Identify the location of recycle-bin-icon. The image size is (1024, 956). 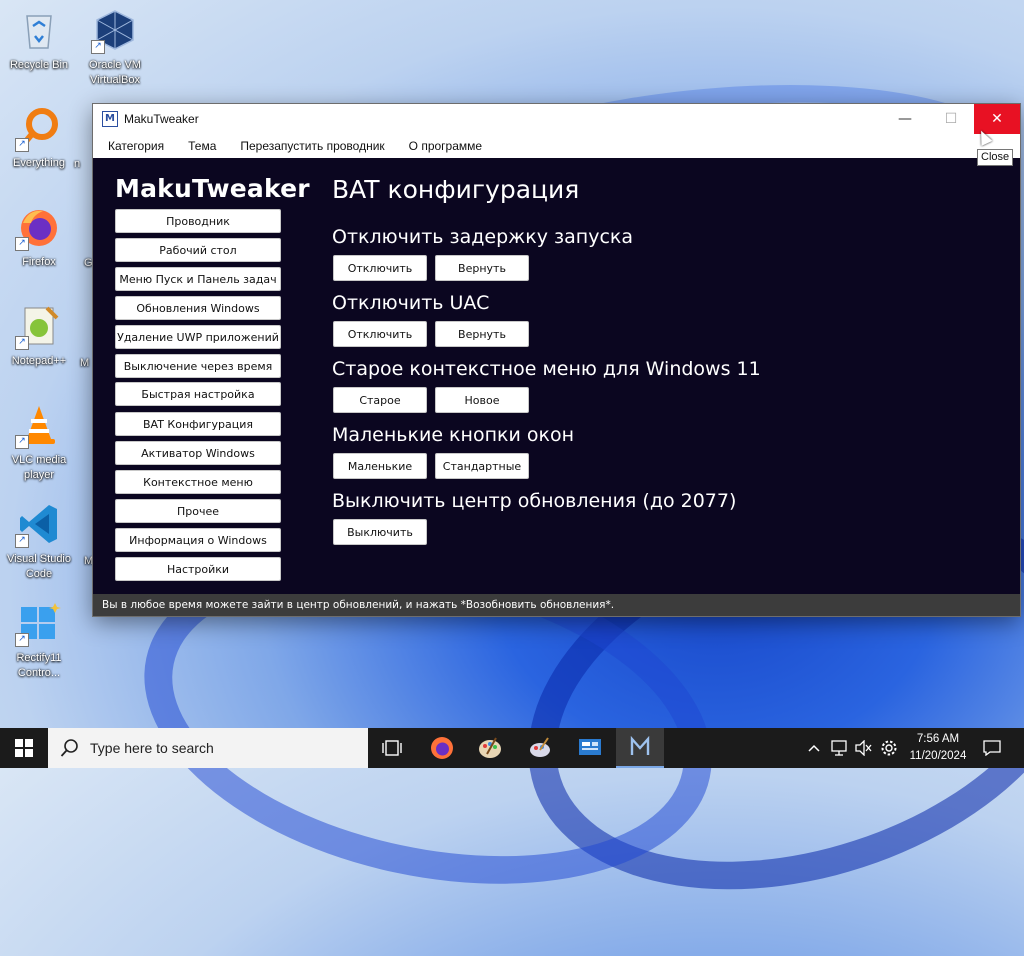
(39, 30).